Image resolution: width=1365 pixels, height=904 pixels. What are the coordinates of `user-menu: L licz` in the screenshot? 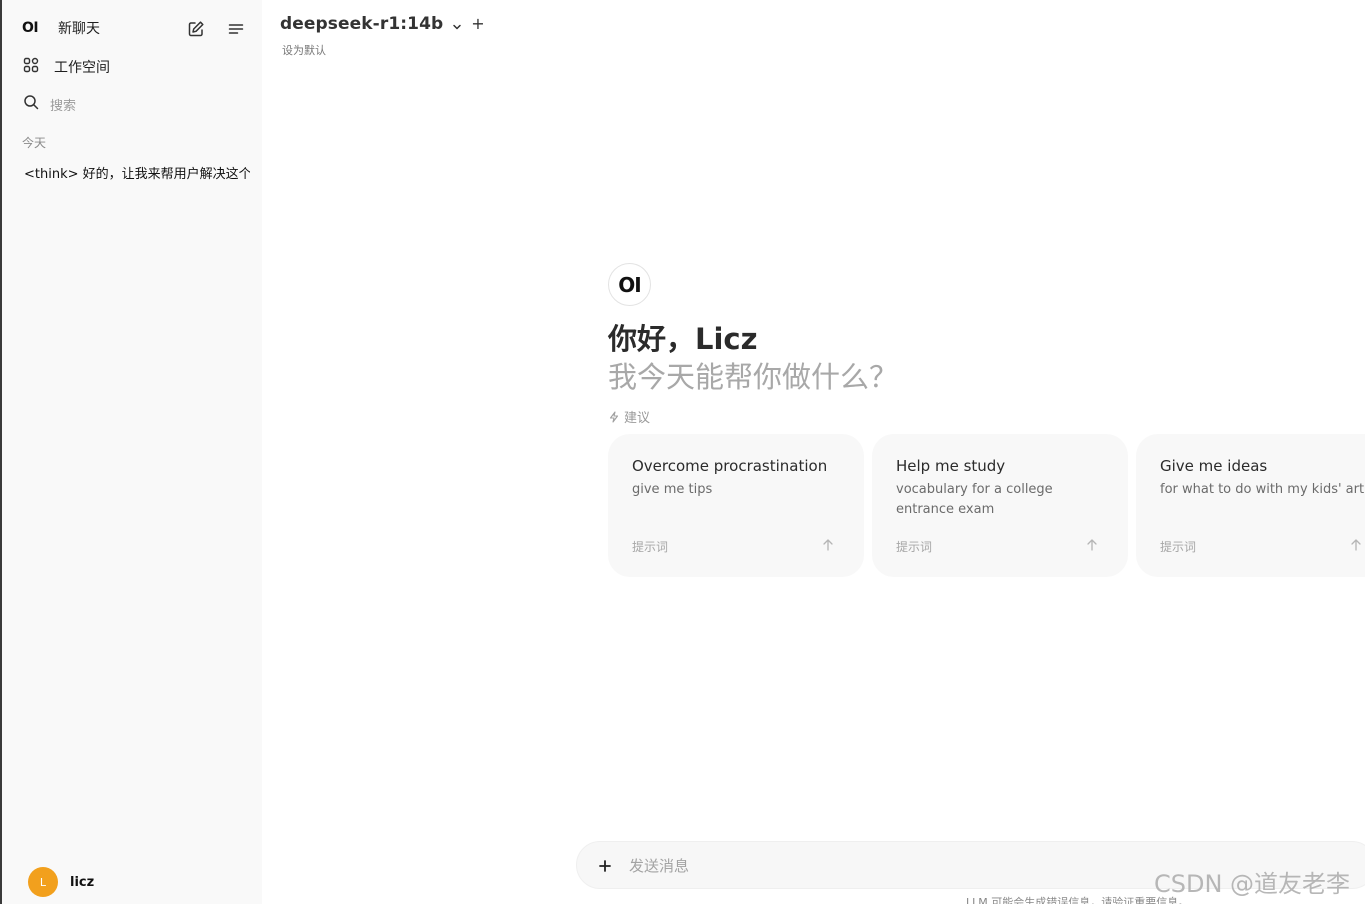 It's located at (61, 882).